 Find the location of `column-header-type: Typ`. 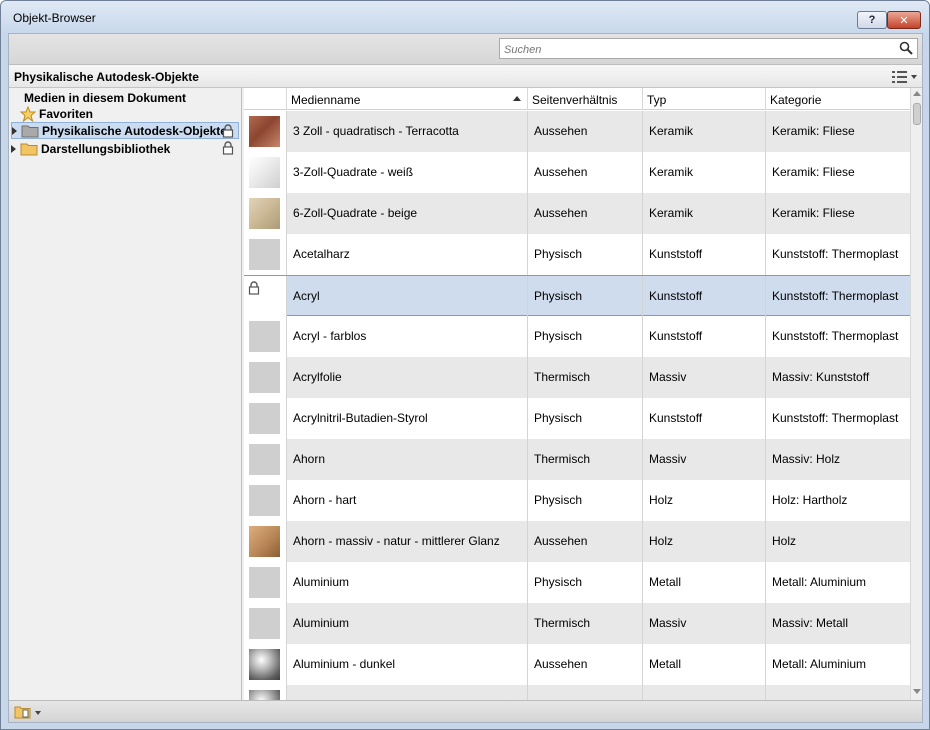

column-header-type: Typ is located at coordinates (704, 99).